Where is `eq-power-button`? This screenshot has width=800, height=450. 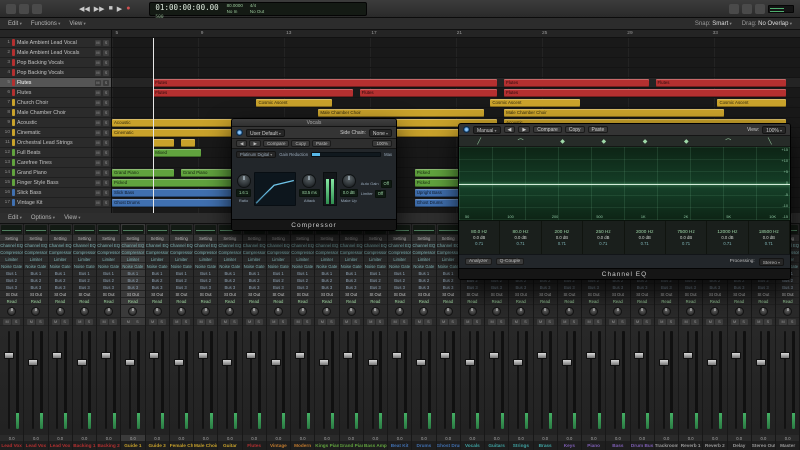
eq-power-button is located at coordinates (466, 129).